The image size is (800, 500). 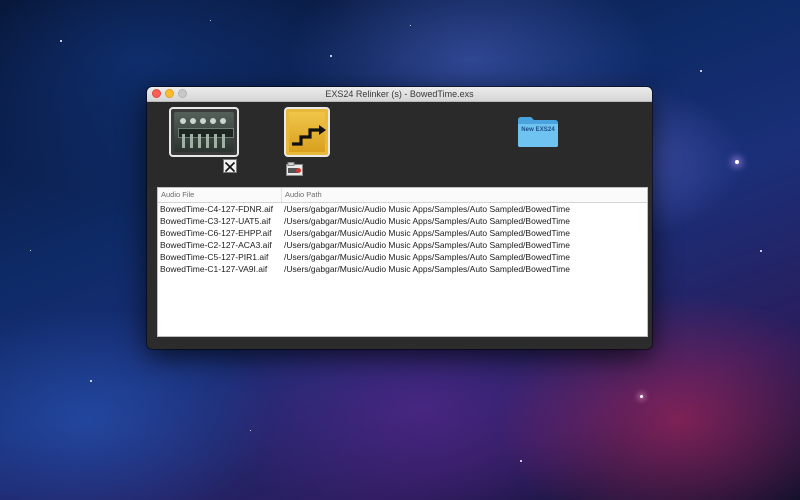 What do you see at coordinates (399, 144) in the screenshot?
I see `toolbar: New EXS24` at bounding box center [399, 144].